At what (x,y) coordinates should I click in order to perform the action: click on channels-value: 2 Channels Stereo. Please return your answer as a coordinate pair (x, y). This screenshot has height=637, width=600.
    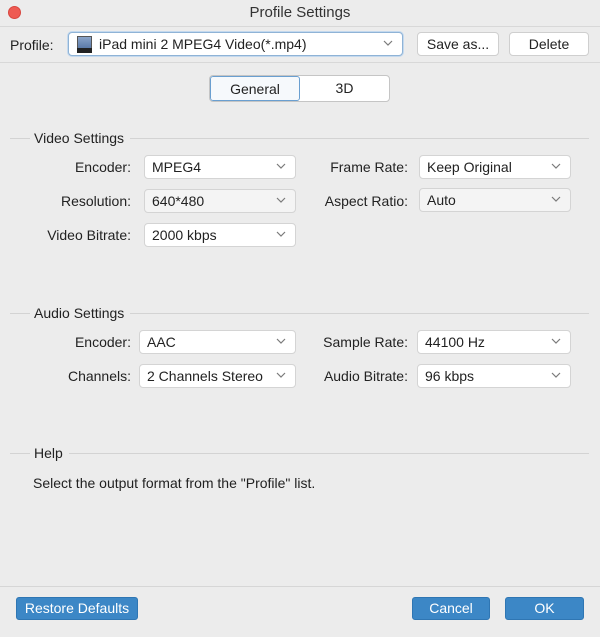
    Looking at the image, I should click on (205, 376).